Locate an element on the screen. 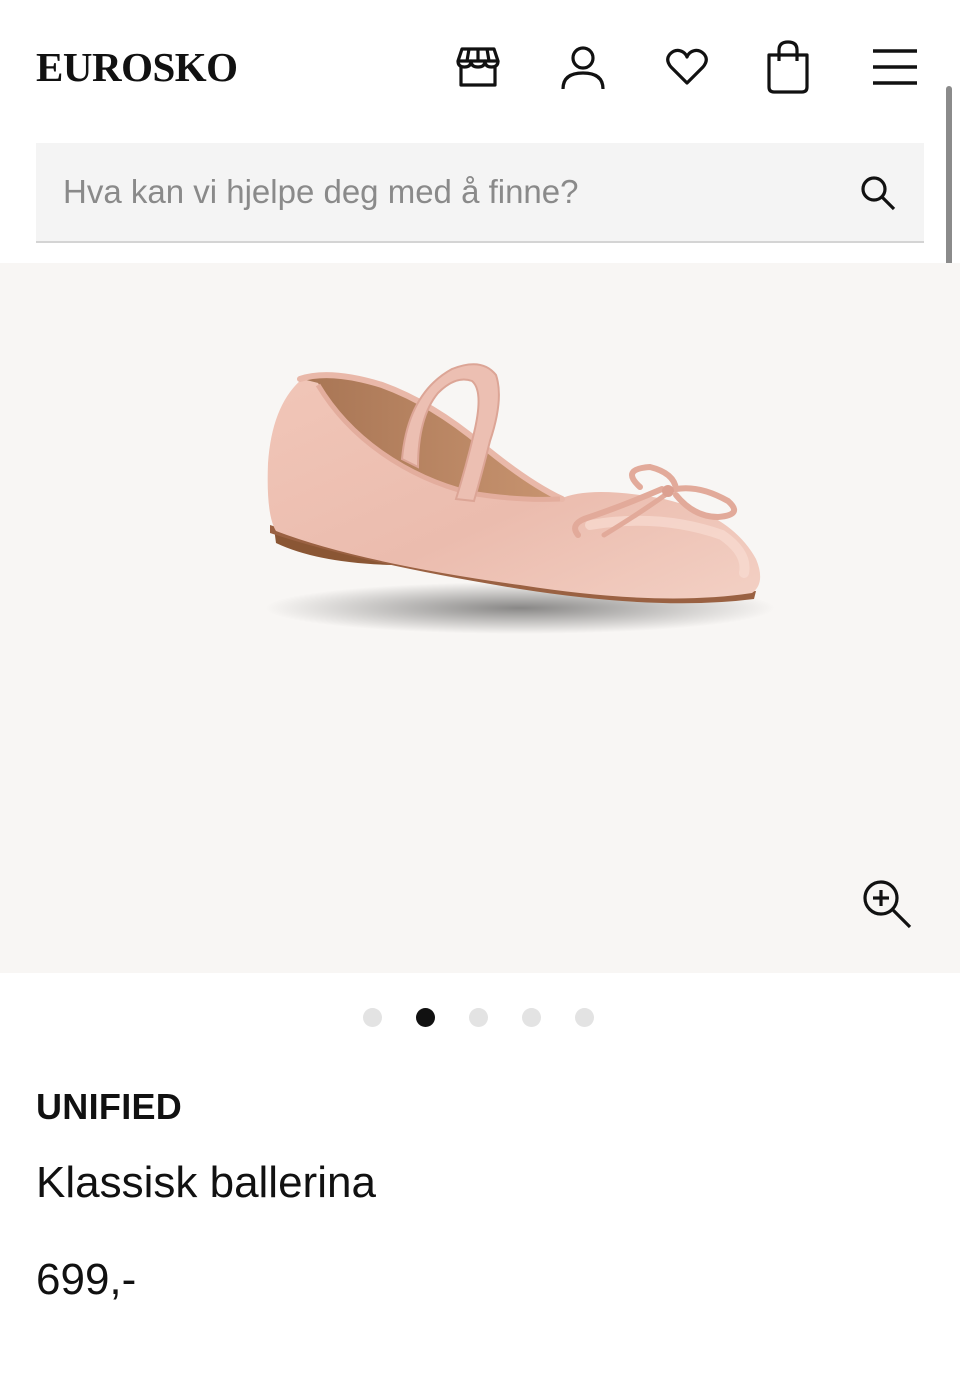 The image size is (960, 1389). menu-icon is located at coordinates (895, 67).